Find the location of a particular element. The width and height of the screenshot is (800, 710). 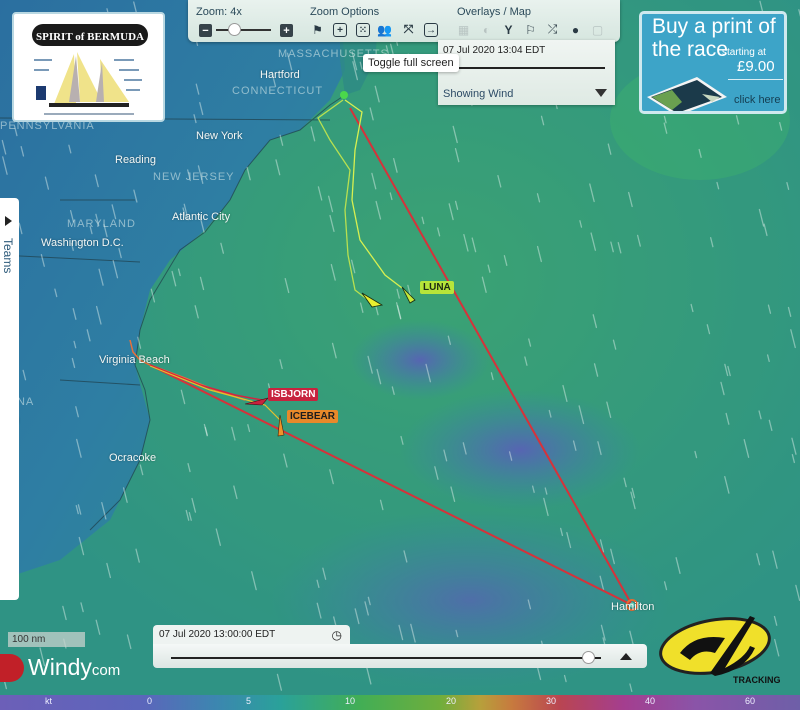

fullscreen-tooltip: Toggle full screen is located at coordinates (411, 63).